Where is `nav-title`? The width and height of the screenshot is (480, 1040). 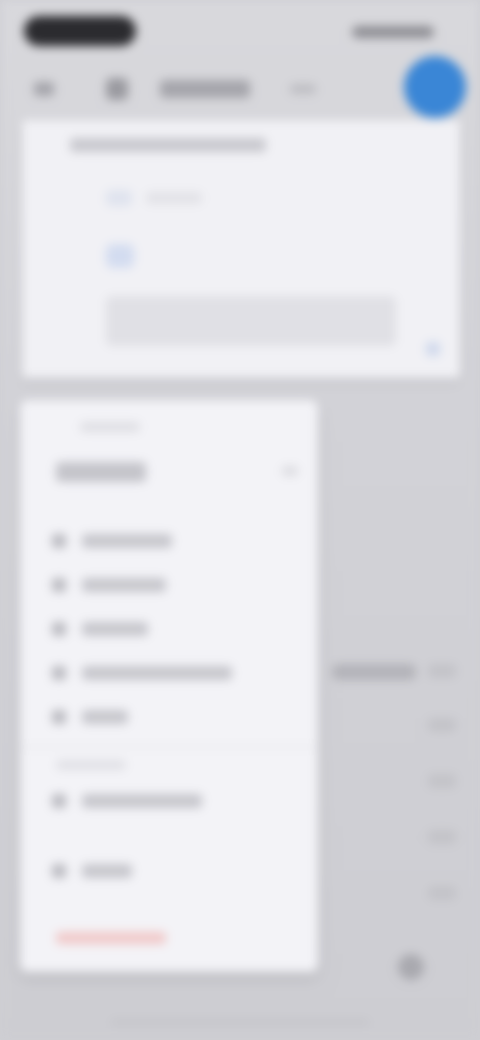 nav-title is located at coordinates (205, 89).